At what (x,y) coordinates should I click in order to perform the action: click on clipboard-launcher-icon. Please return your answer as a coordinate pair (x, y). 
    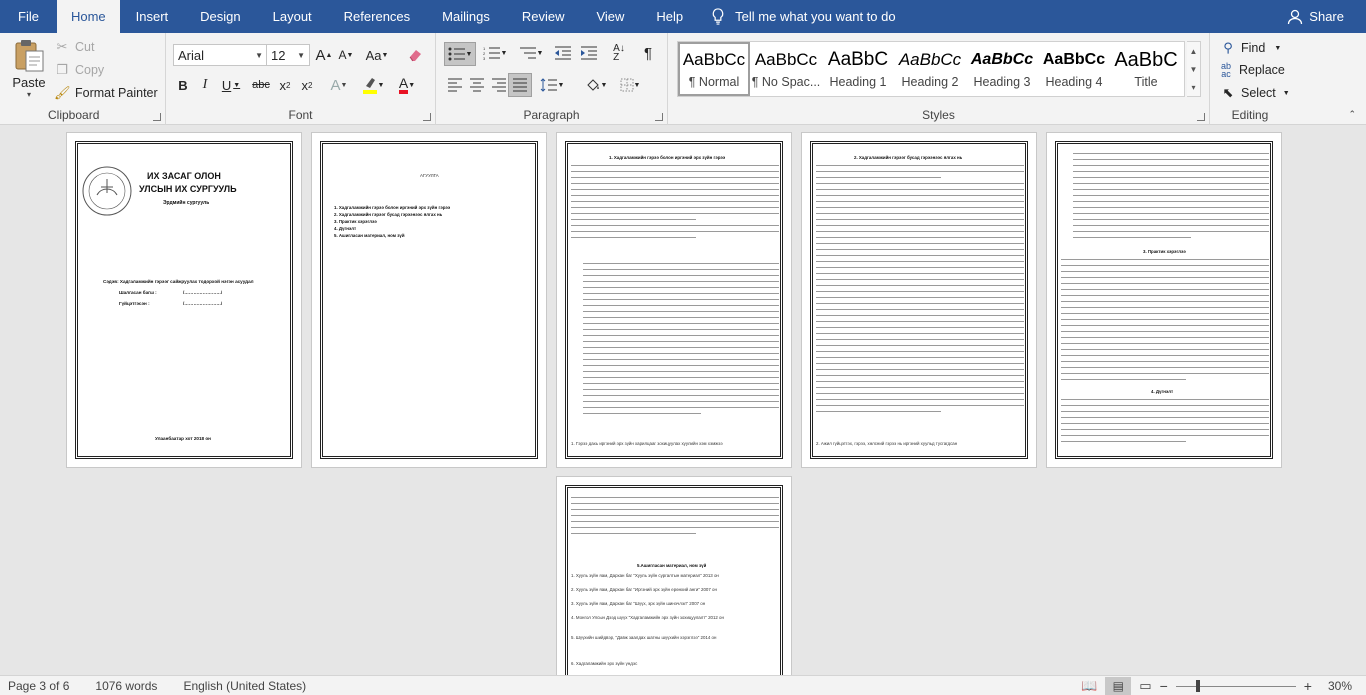
    Looking at the image, I should click on (157, 117).